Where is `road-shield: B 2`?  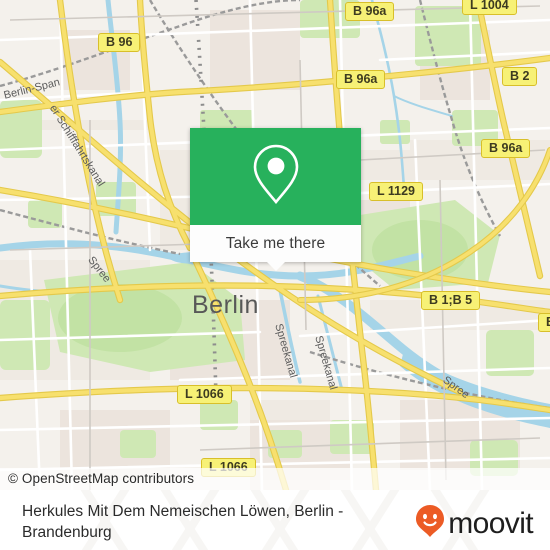
road-shield: B 2 is located at coordinates (520, 76).